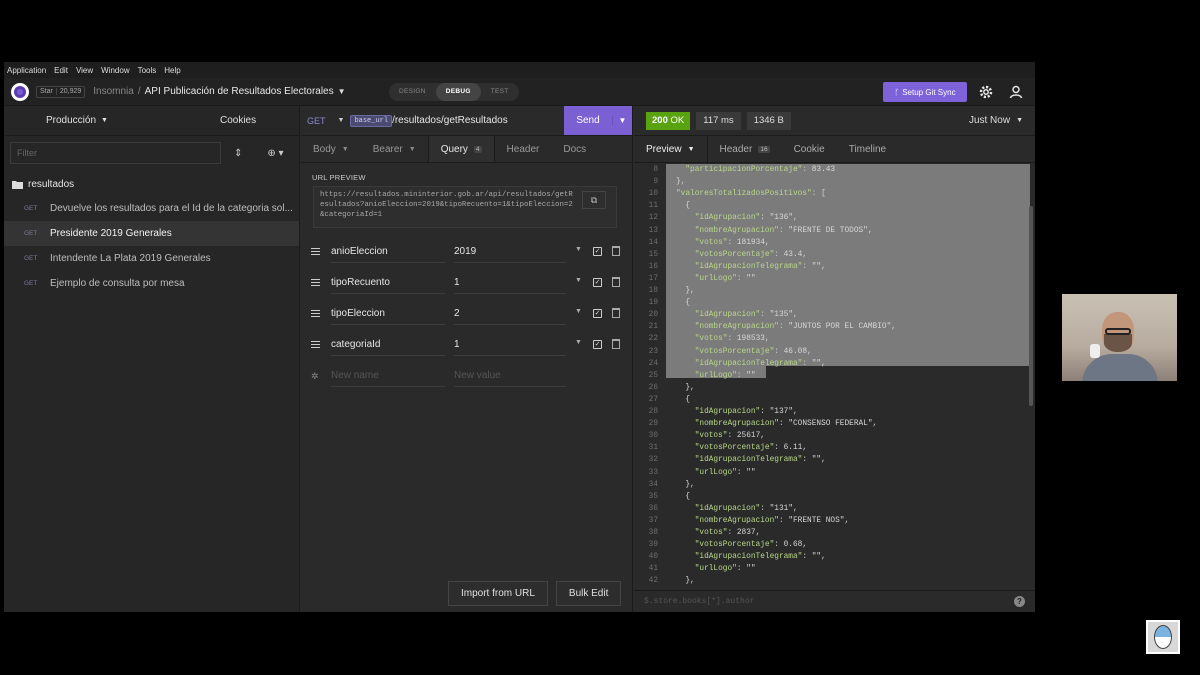  What do you see at coordinates (388, 252) in the screenshot?
I see `param-name-input: anioEleccion` at bounding box center [388, 252].